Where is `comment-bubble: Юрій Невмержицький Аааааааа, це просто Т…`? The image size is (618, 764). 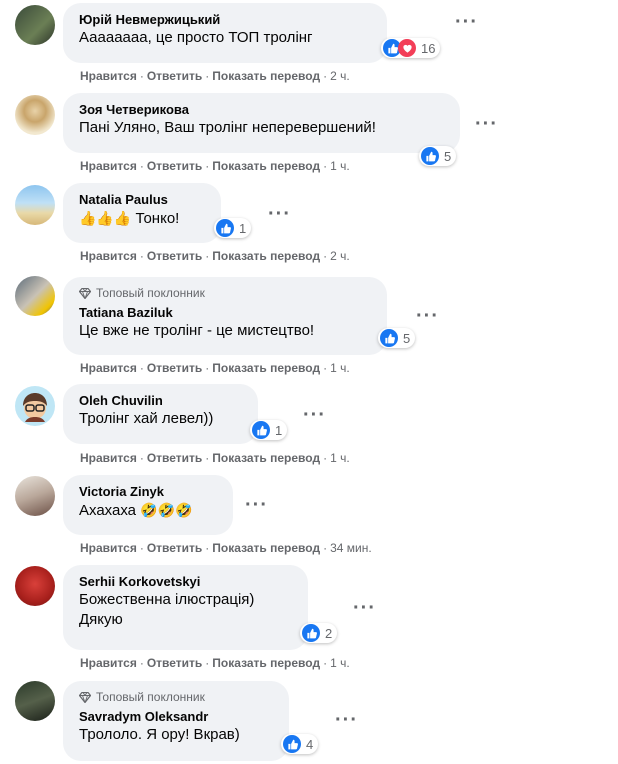 comment-bubble: Юрій Невмержицький Аааааааа, це просто Т… is located at coordinates (225, 33).